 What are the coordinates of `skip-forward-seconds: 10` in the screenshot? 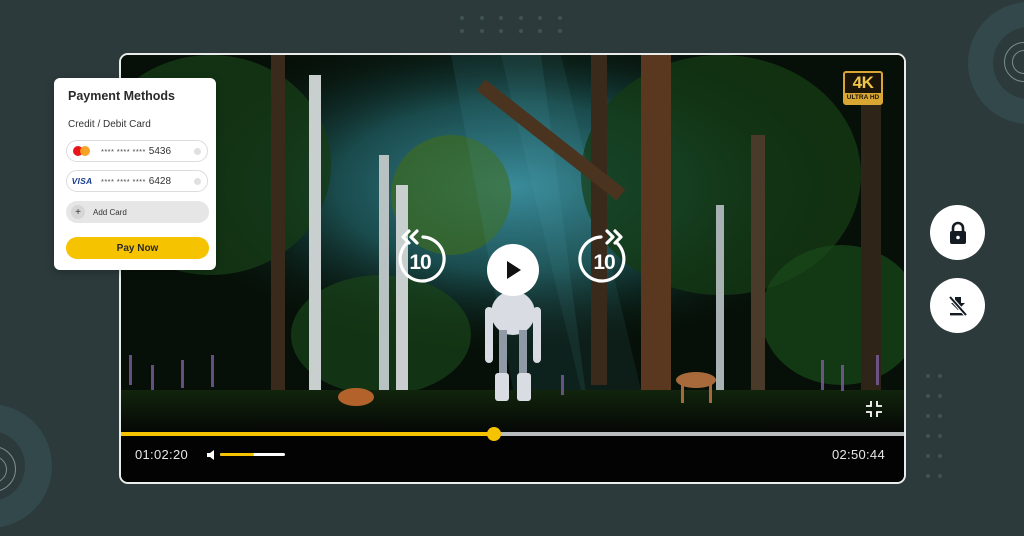 It's located at (604, 262).